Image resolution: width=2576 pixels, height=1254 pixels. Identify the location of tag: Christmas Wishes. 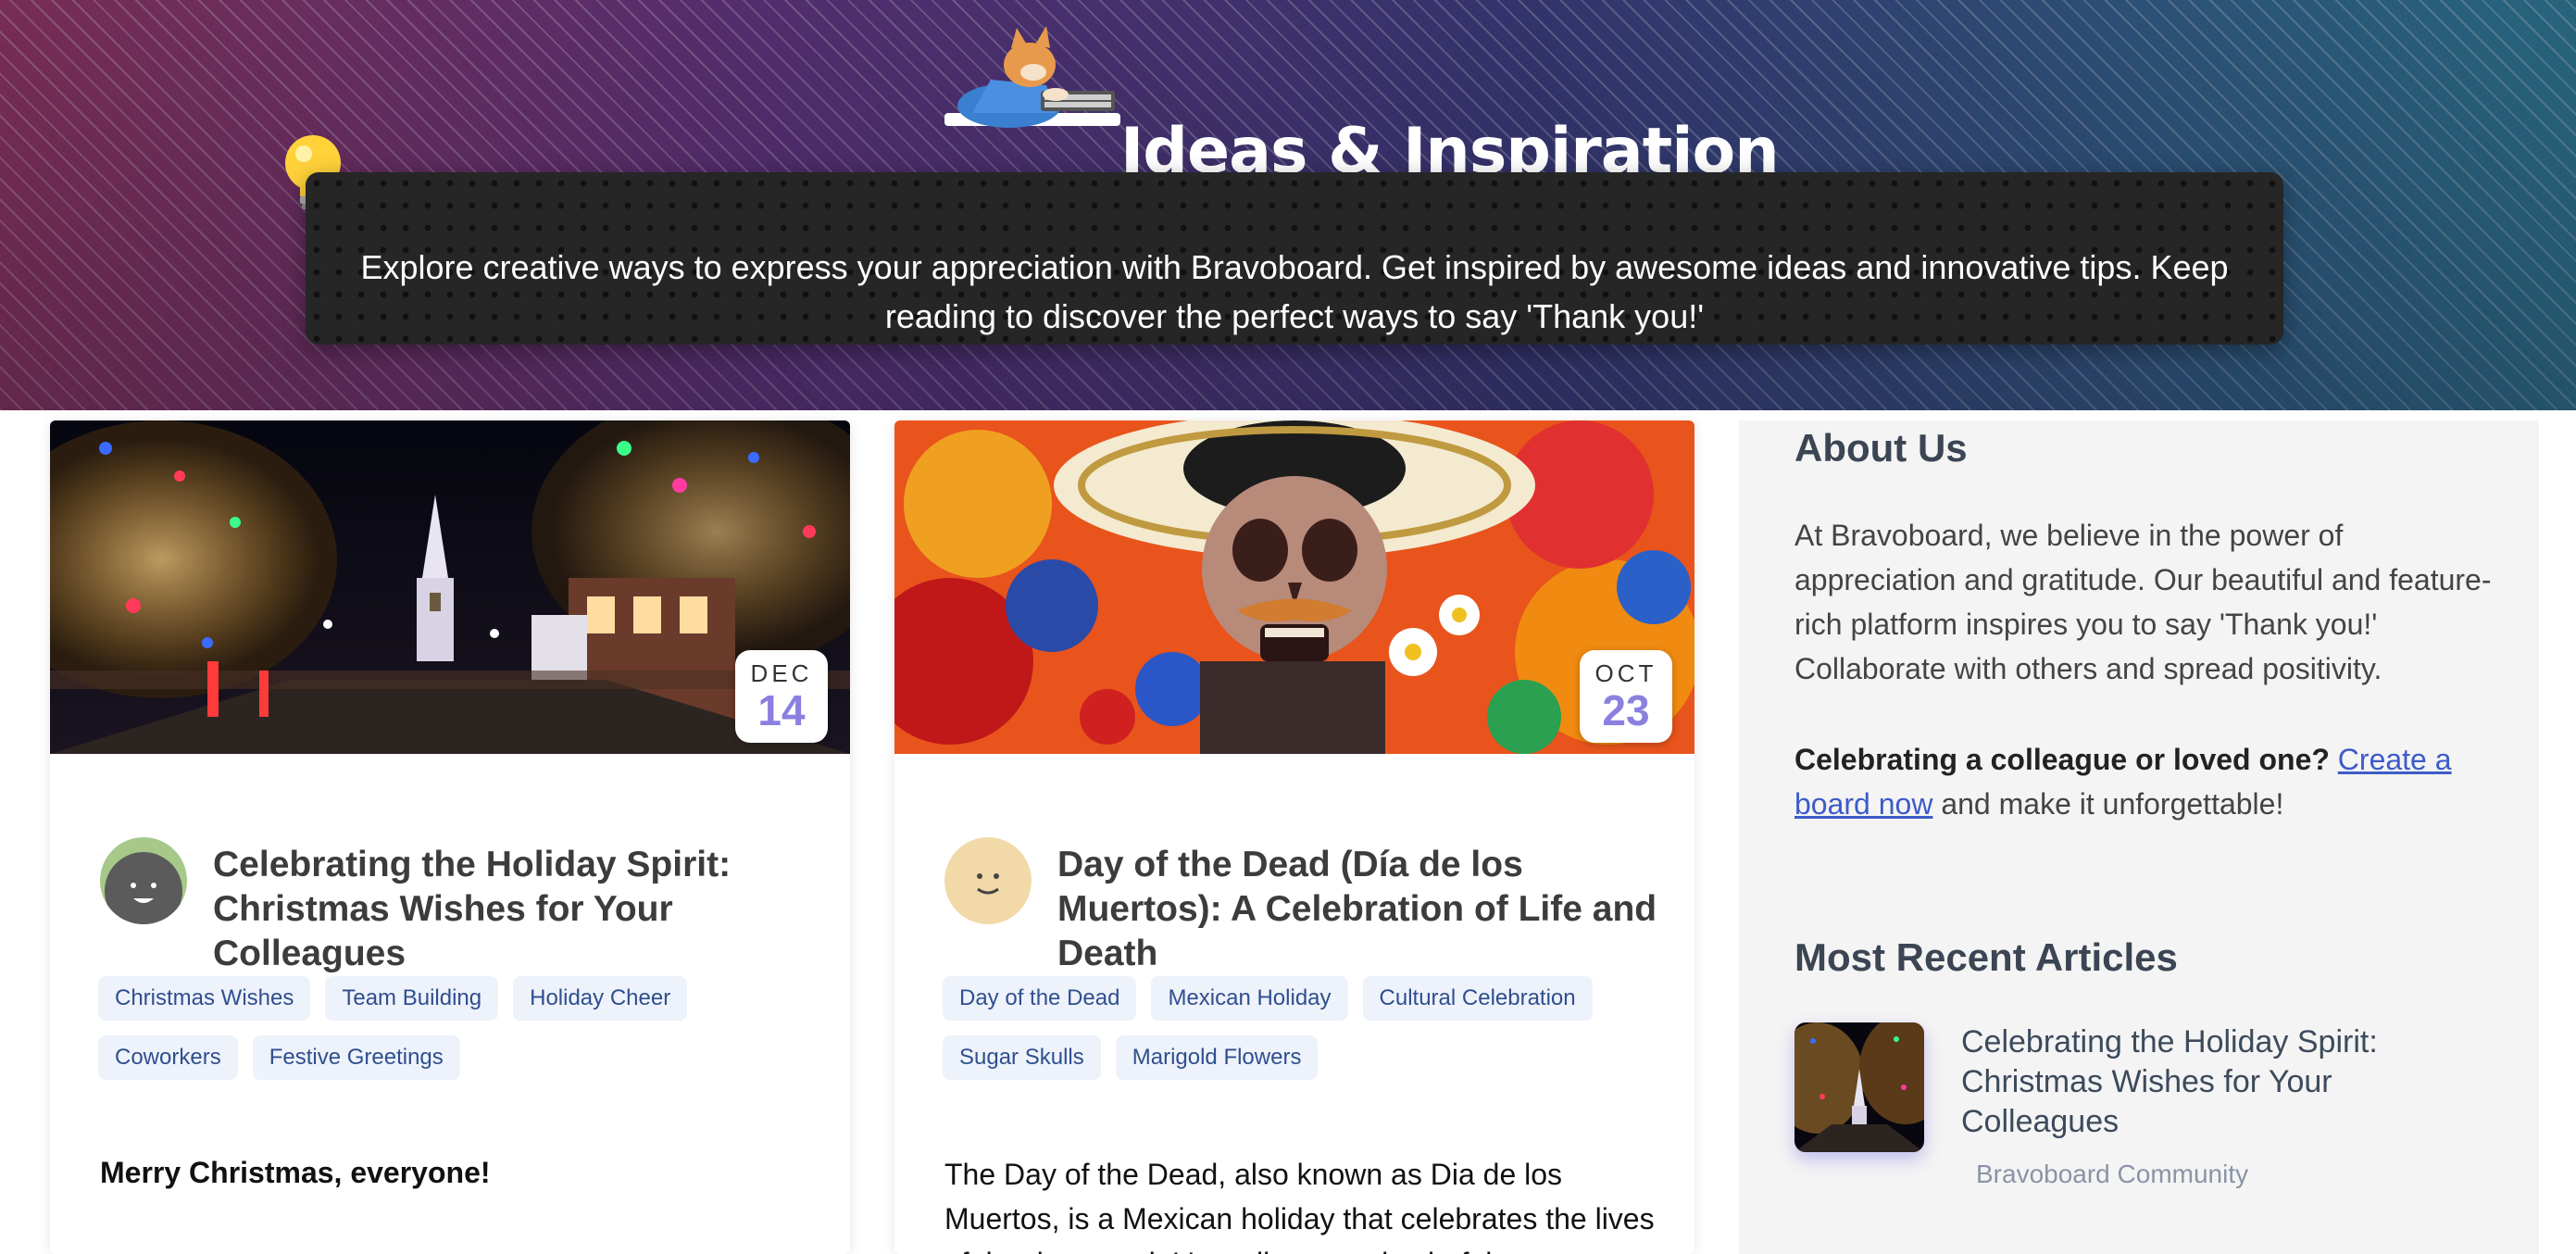
(204, 999).